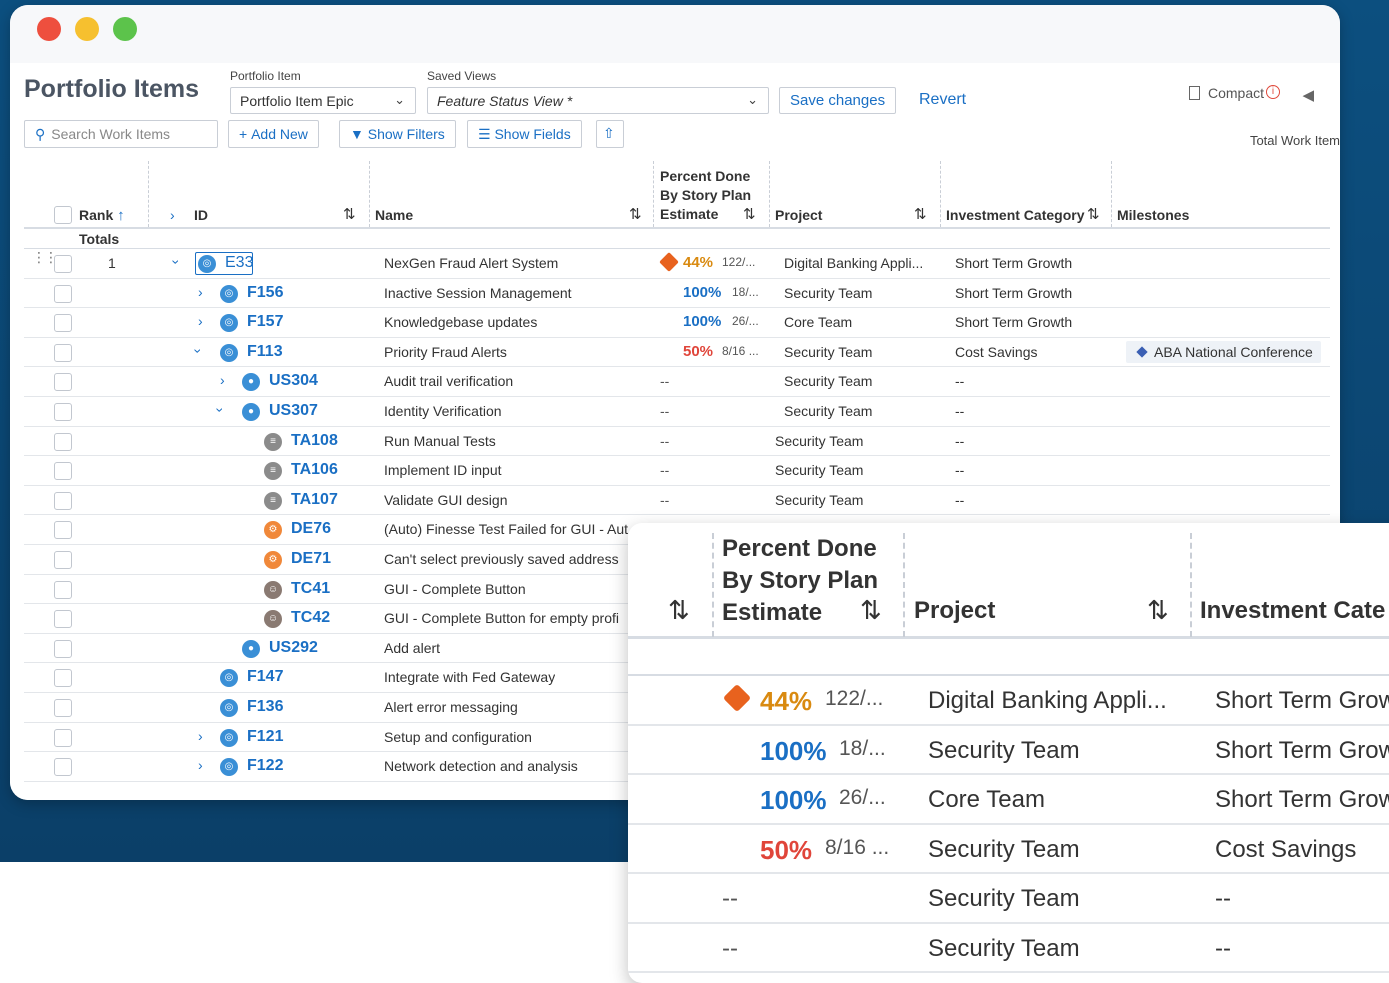 The height and width of the screenshot is (983, 1389). I want to click on id-link: E33, so click(239, 263).